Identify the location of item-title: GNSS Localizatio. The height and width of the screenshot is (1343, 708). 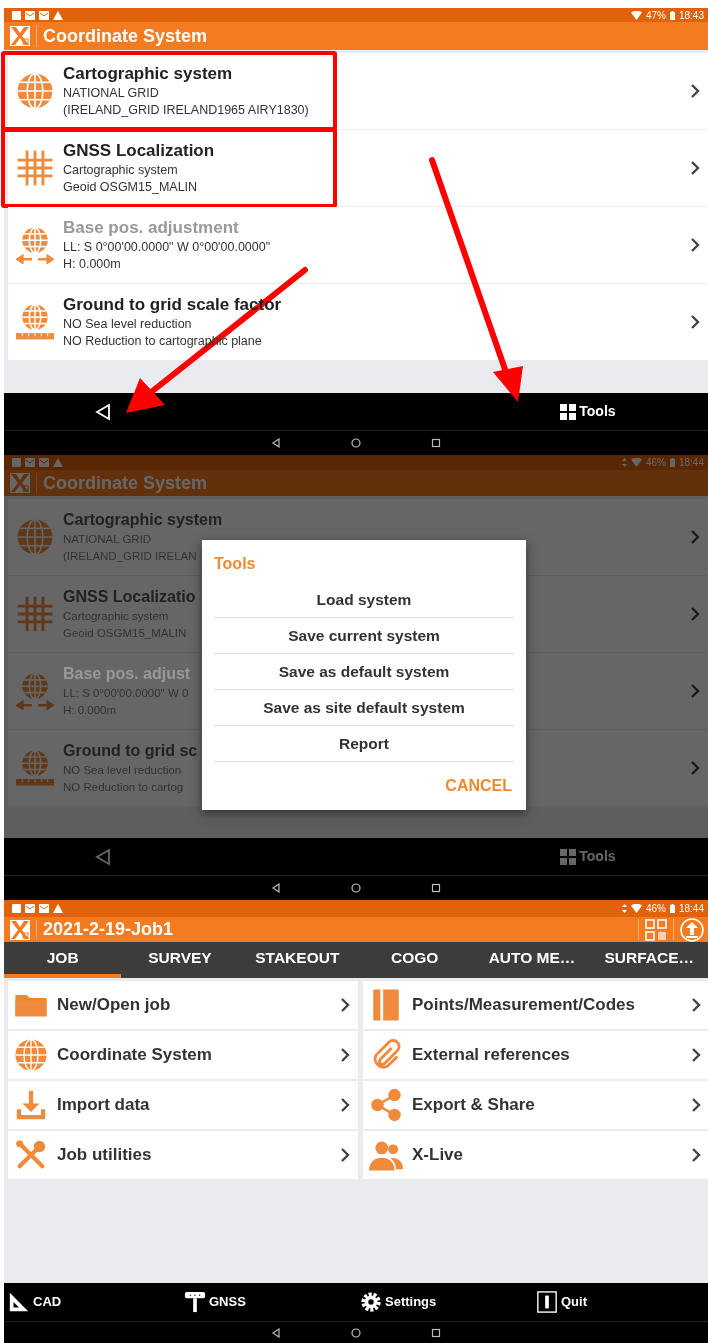
(129, 597).